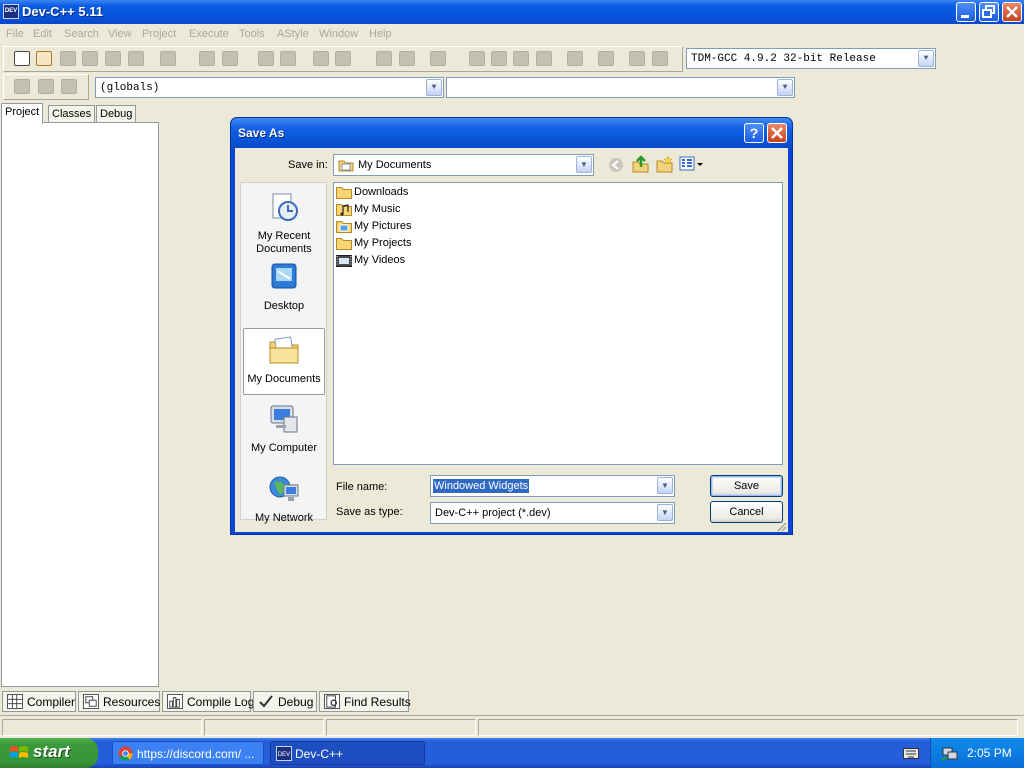  I want to click on compiler-select: TDM-GCC 4.9.2 32-bit Release ▼, so click(811, 58).